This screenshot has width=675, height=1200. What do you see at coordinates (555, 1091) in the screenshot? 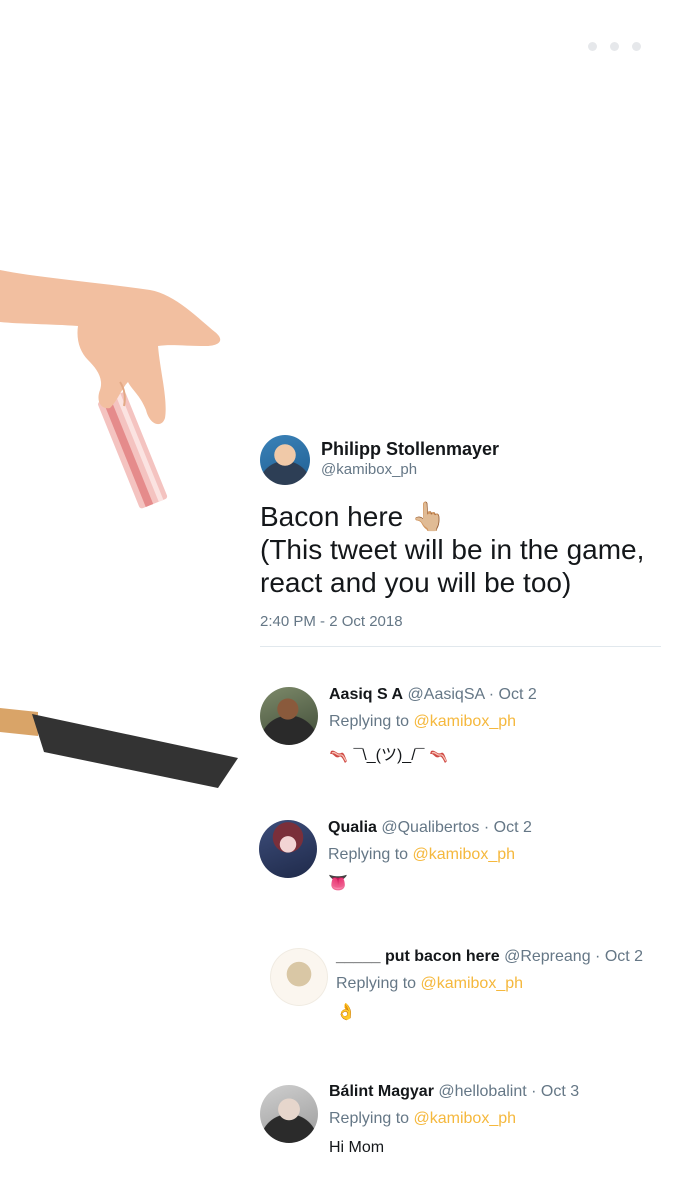
I see `reply-date: · Oct 3` at bounding box center [555, 1091].